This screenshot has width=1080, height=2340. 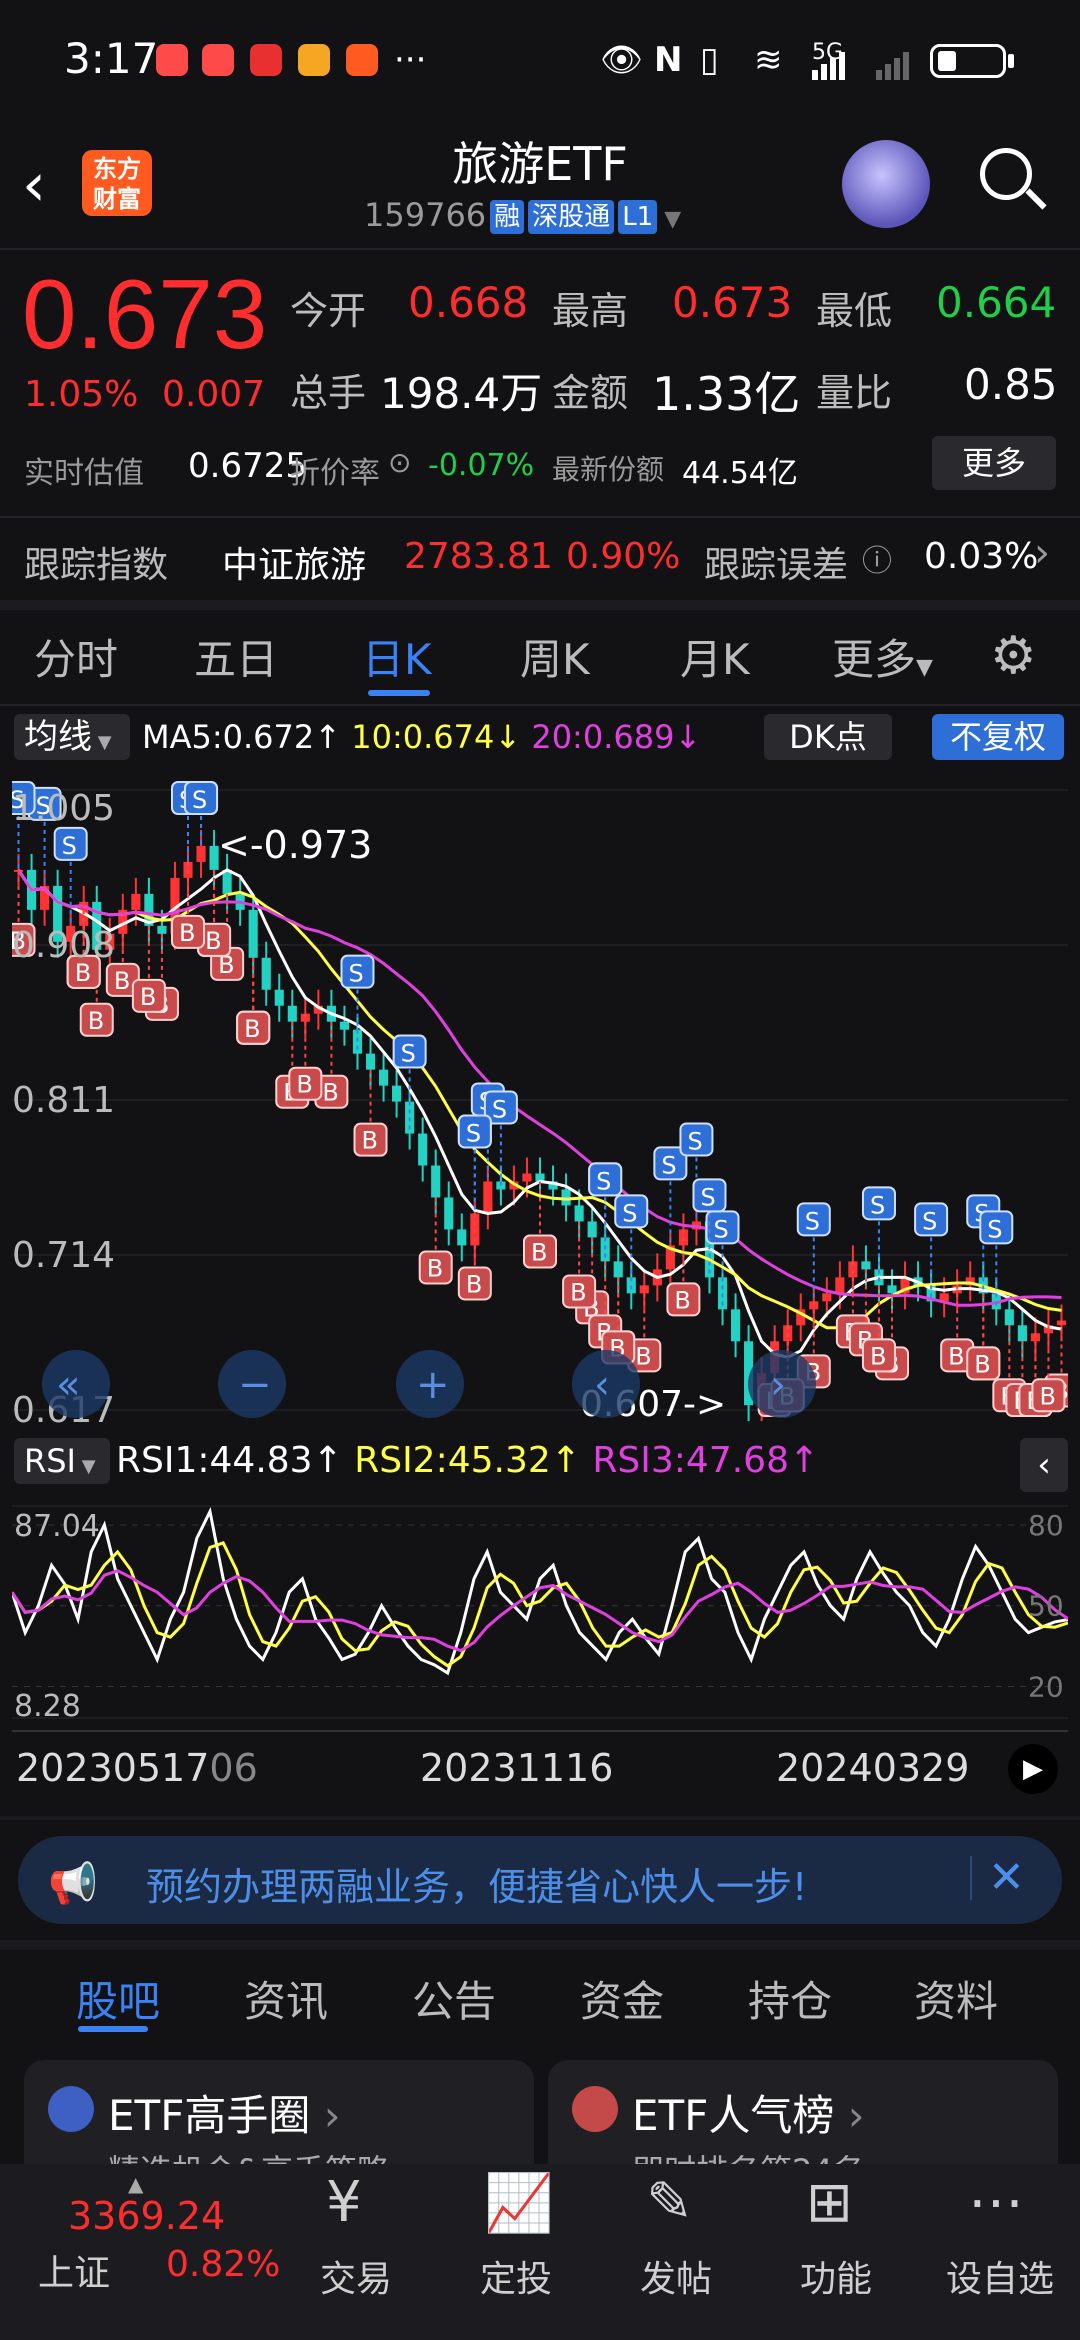 I want to click on more-button: 更多, so click(x=994, y=463).